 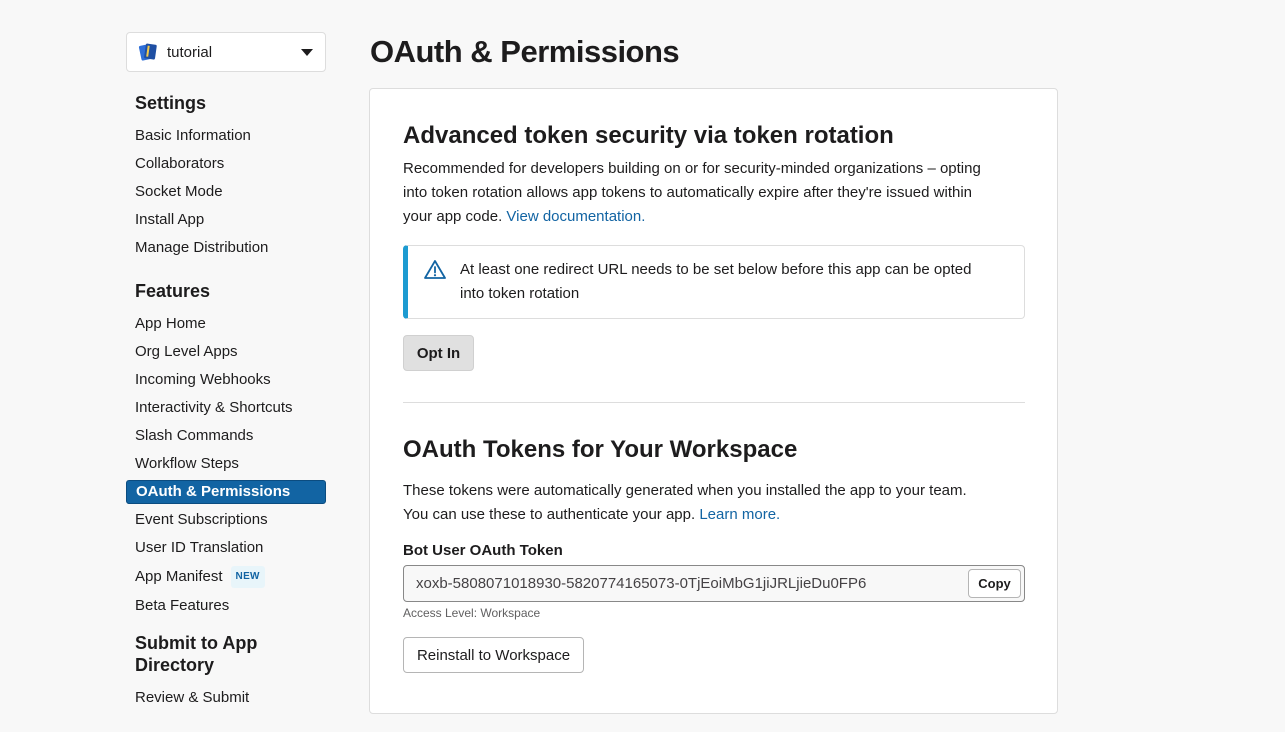 I want to click on sidebar-item-oauth-permissions: OAuth & Permissions, so click(x=226, y=492).